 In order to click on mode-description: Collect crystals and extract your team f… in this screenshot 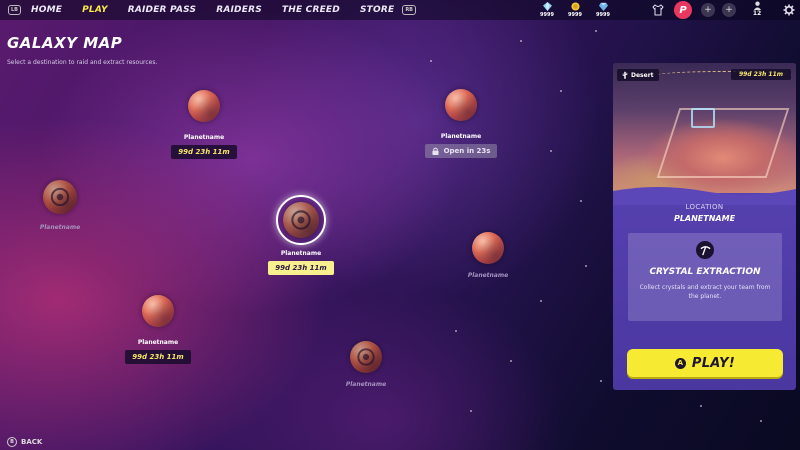, I will do `click(705, 292)`.